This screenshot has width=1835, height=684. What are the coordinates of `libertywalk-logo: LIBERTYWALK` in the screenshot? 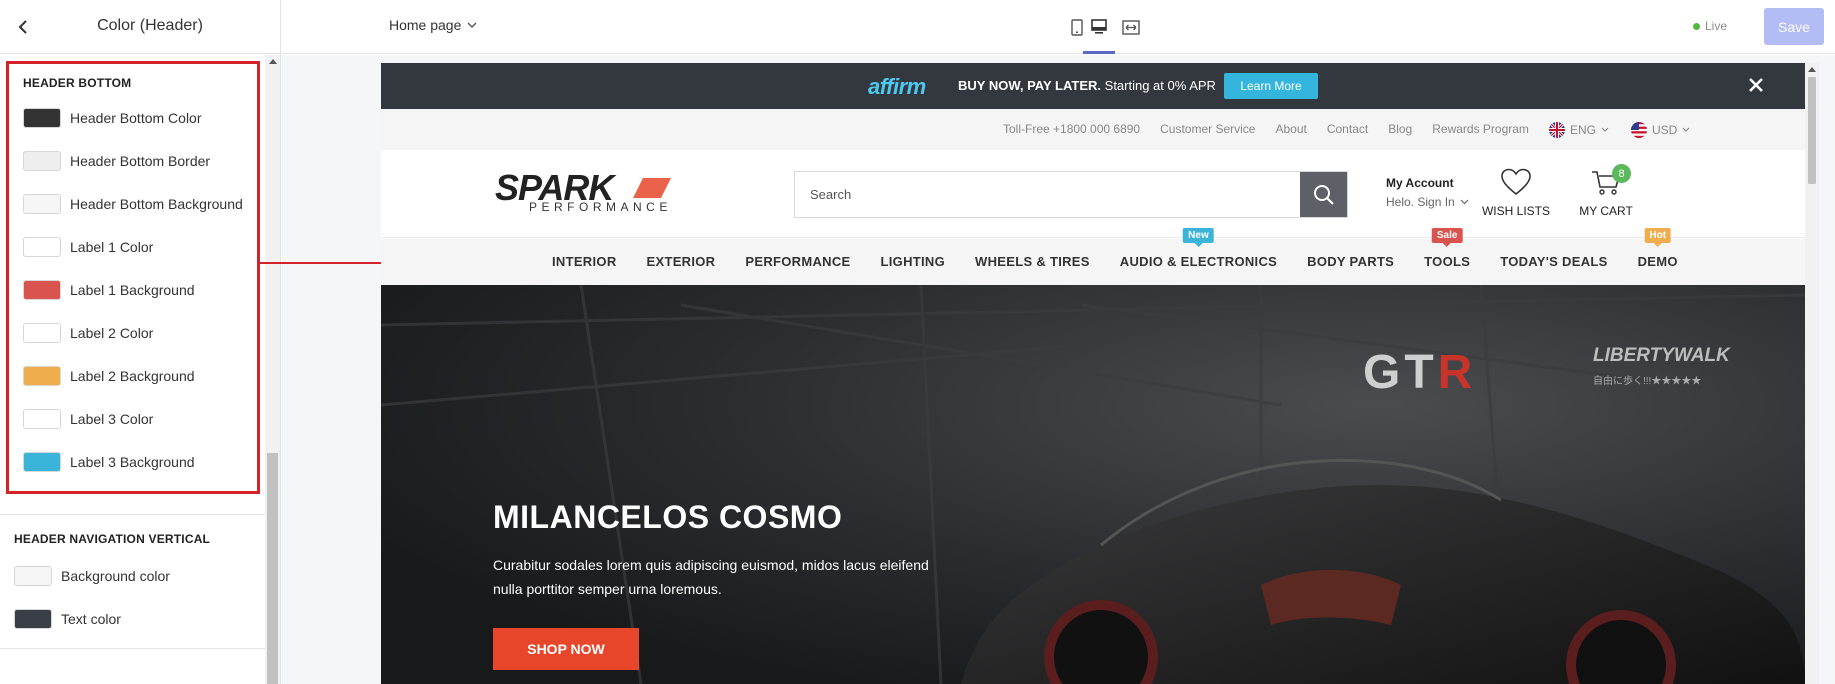 It's located at (1661, 355).